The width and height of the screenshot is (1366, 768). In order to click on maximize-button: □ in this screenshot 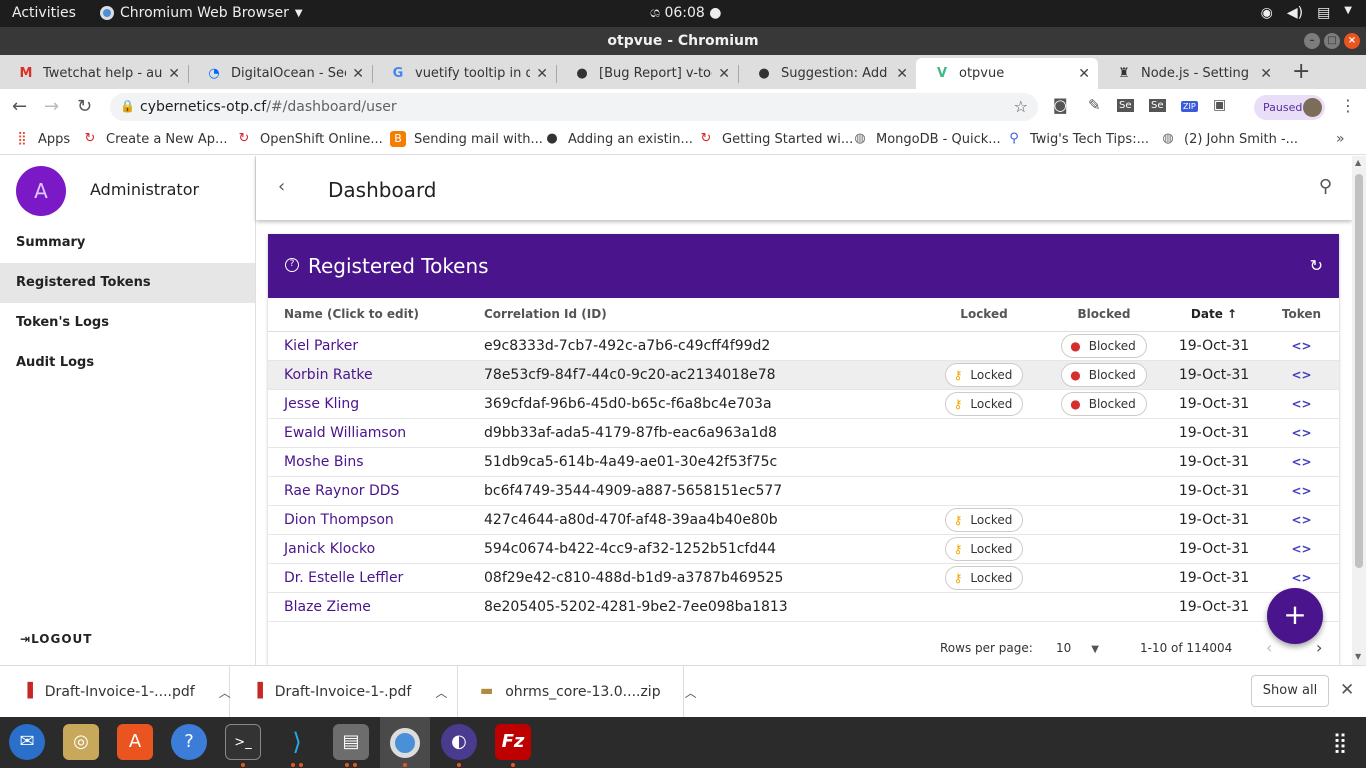, I will do `click(1332, 41)`.